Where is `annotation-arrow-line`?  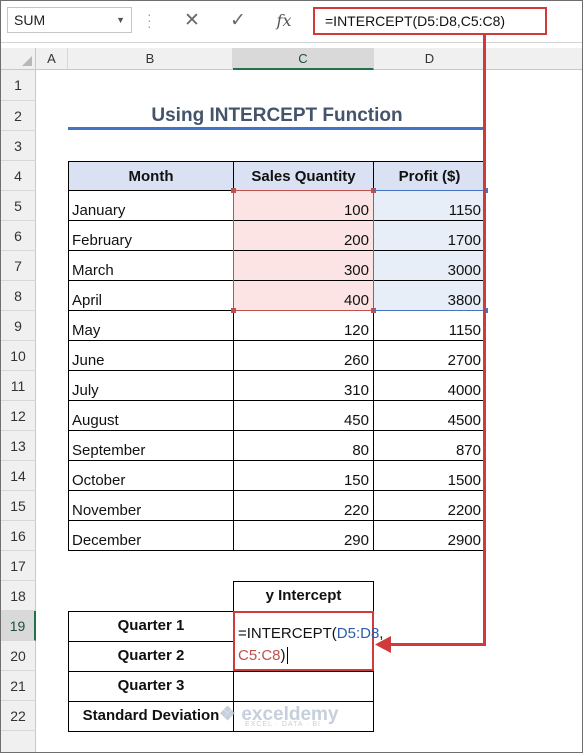
annotation-arrow-line is located at coordinates (436, 644).